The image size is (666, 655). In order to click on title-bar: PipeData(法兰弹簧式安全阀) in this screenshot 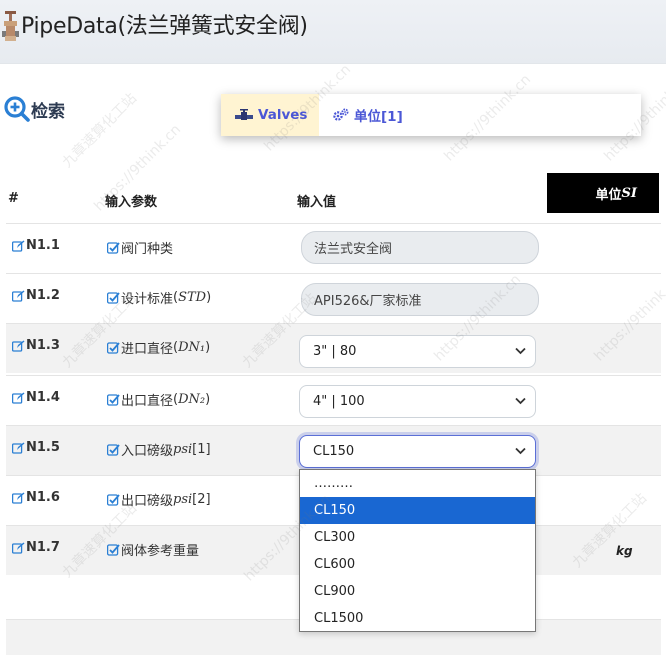, I will do `click(333, 32)`.